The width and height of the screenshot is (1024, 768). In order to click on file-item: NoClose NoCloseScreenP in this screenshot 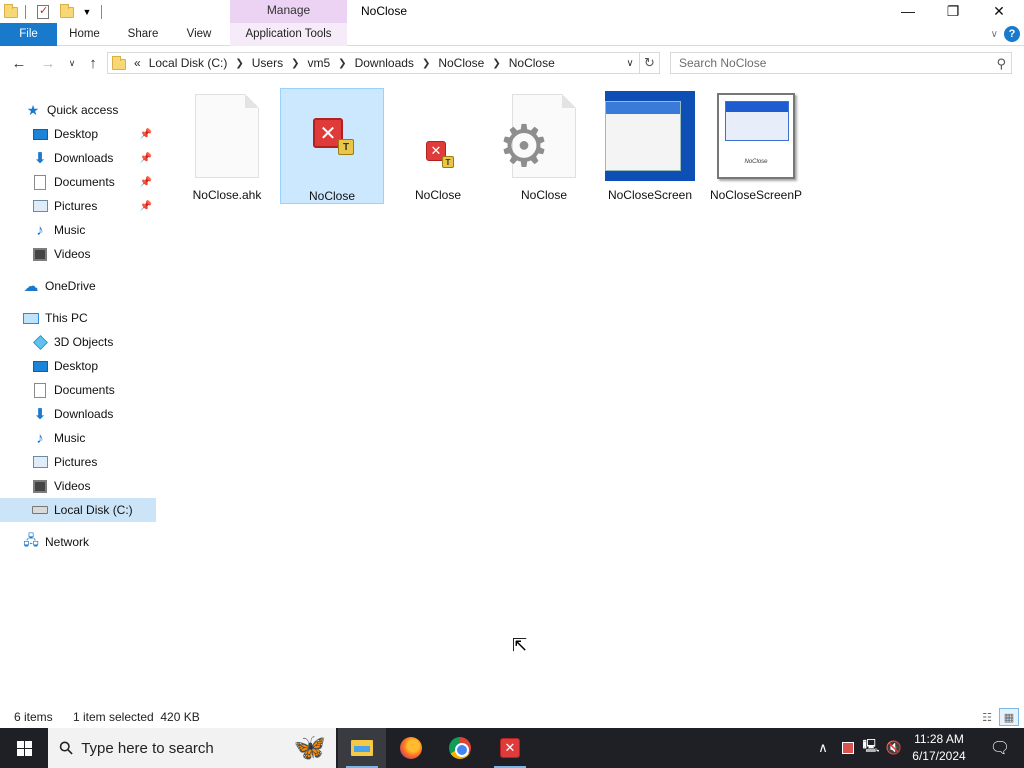, I will do `click(756, 146)`.